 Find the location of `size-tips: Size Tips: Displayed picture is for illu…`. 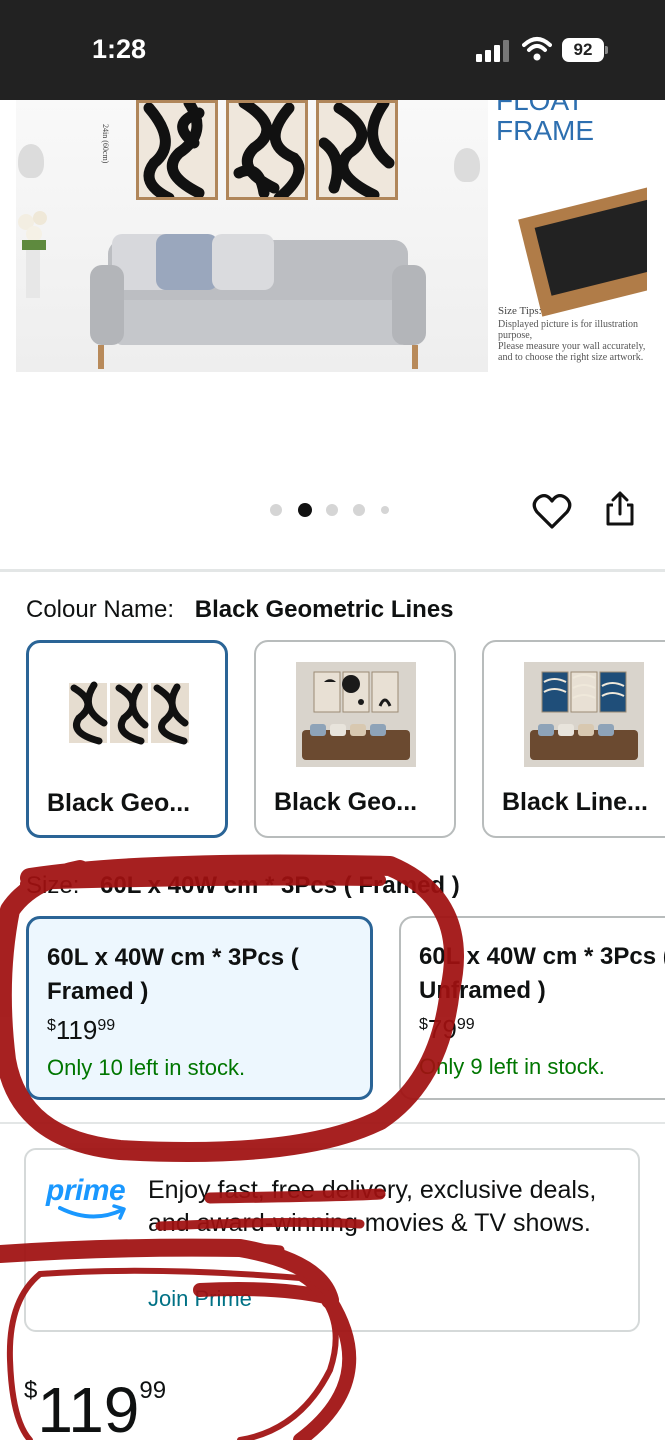

size-tips: Size Tips: Displayed picture is for illu… is located at coordinates (572, 334).